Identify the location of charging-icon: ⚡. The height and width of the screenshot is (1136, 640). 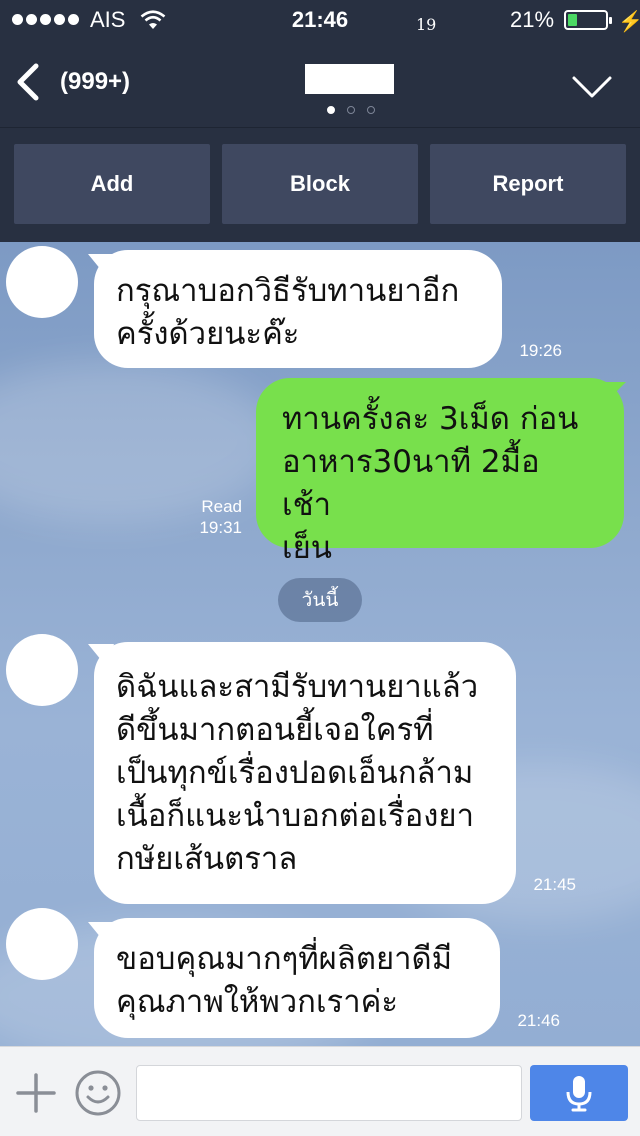
(629, 22).